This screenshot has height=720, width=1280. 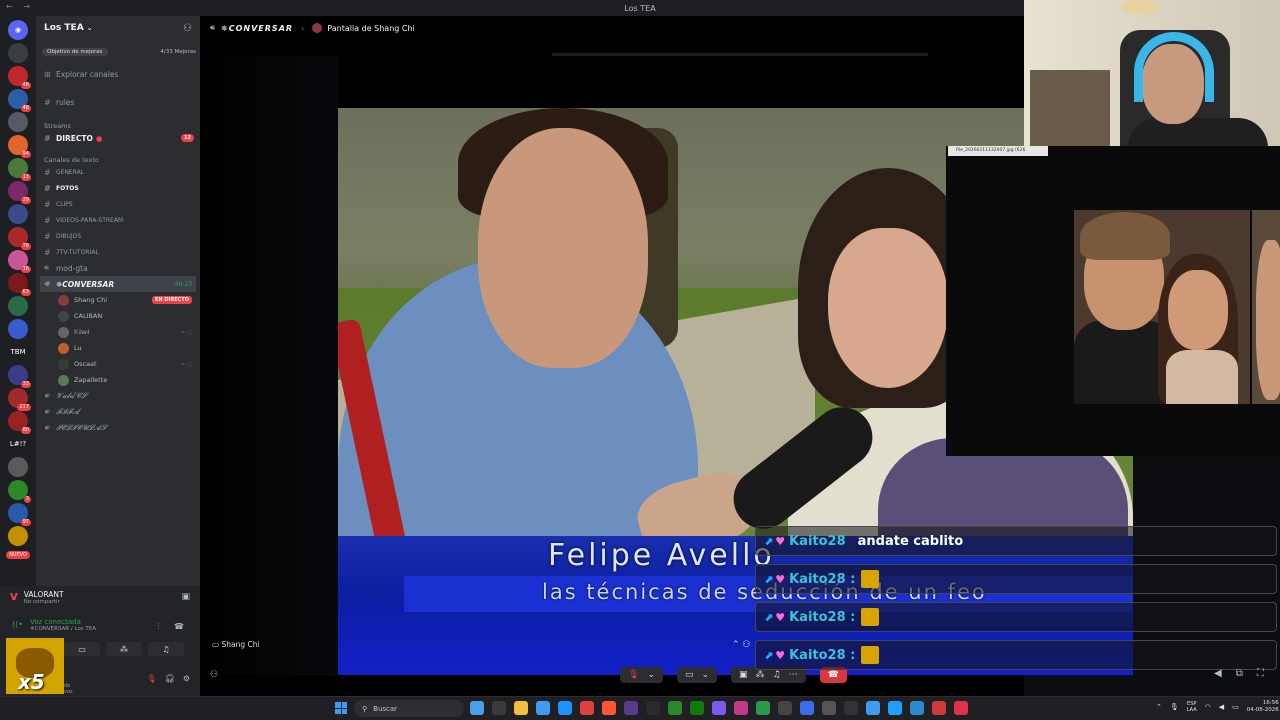 What do you see at coordinates (1260, 673) in the screenshot?
I see `fullscreen-icon: ⛶` at bounding box center [1260, 673].